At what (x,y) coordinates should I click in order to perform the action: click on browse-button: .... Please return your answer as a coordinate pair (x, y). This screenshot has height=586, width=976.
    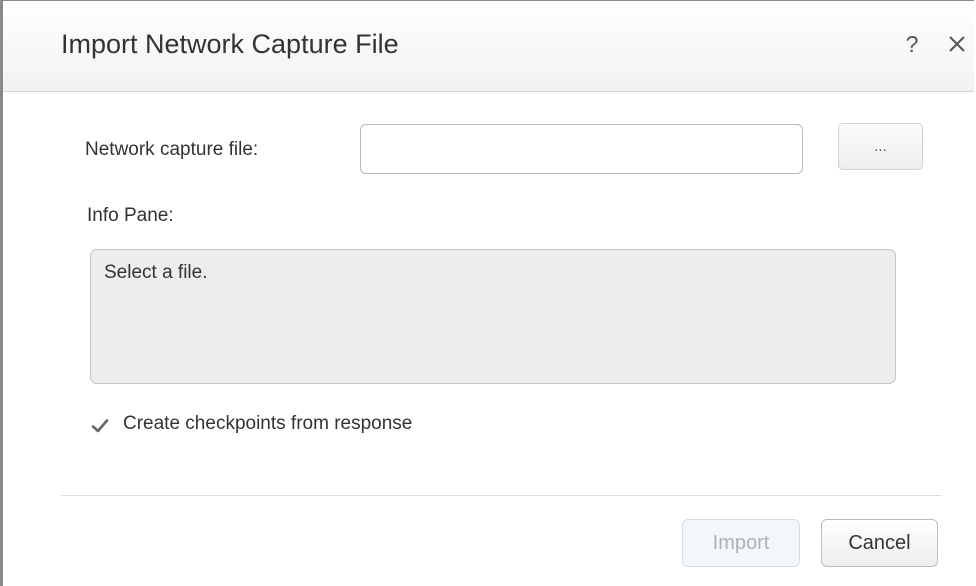
    Looking at the image, I should click on (880, 146).